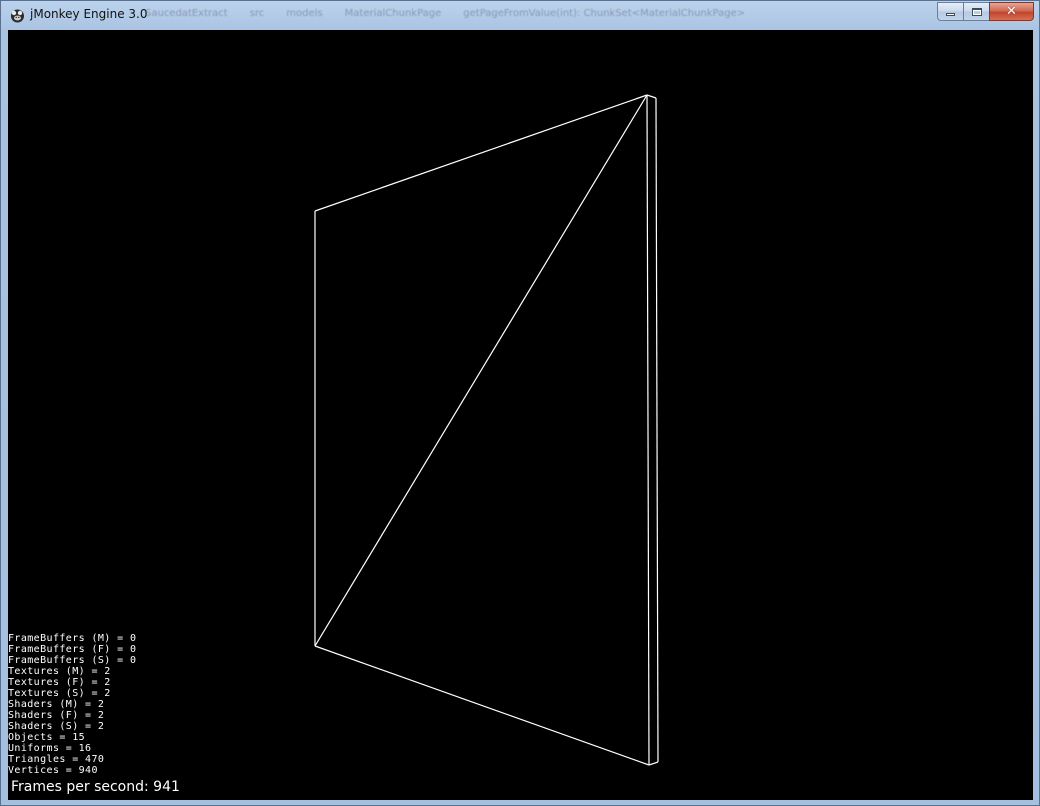 This screenshot has height=806, width=1040. I want to click on quad-bottom-thickness, so click(653, 763).